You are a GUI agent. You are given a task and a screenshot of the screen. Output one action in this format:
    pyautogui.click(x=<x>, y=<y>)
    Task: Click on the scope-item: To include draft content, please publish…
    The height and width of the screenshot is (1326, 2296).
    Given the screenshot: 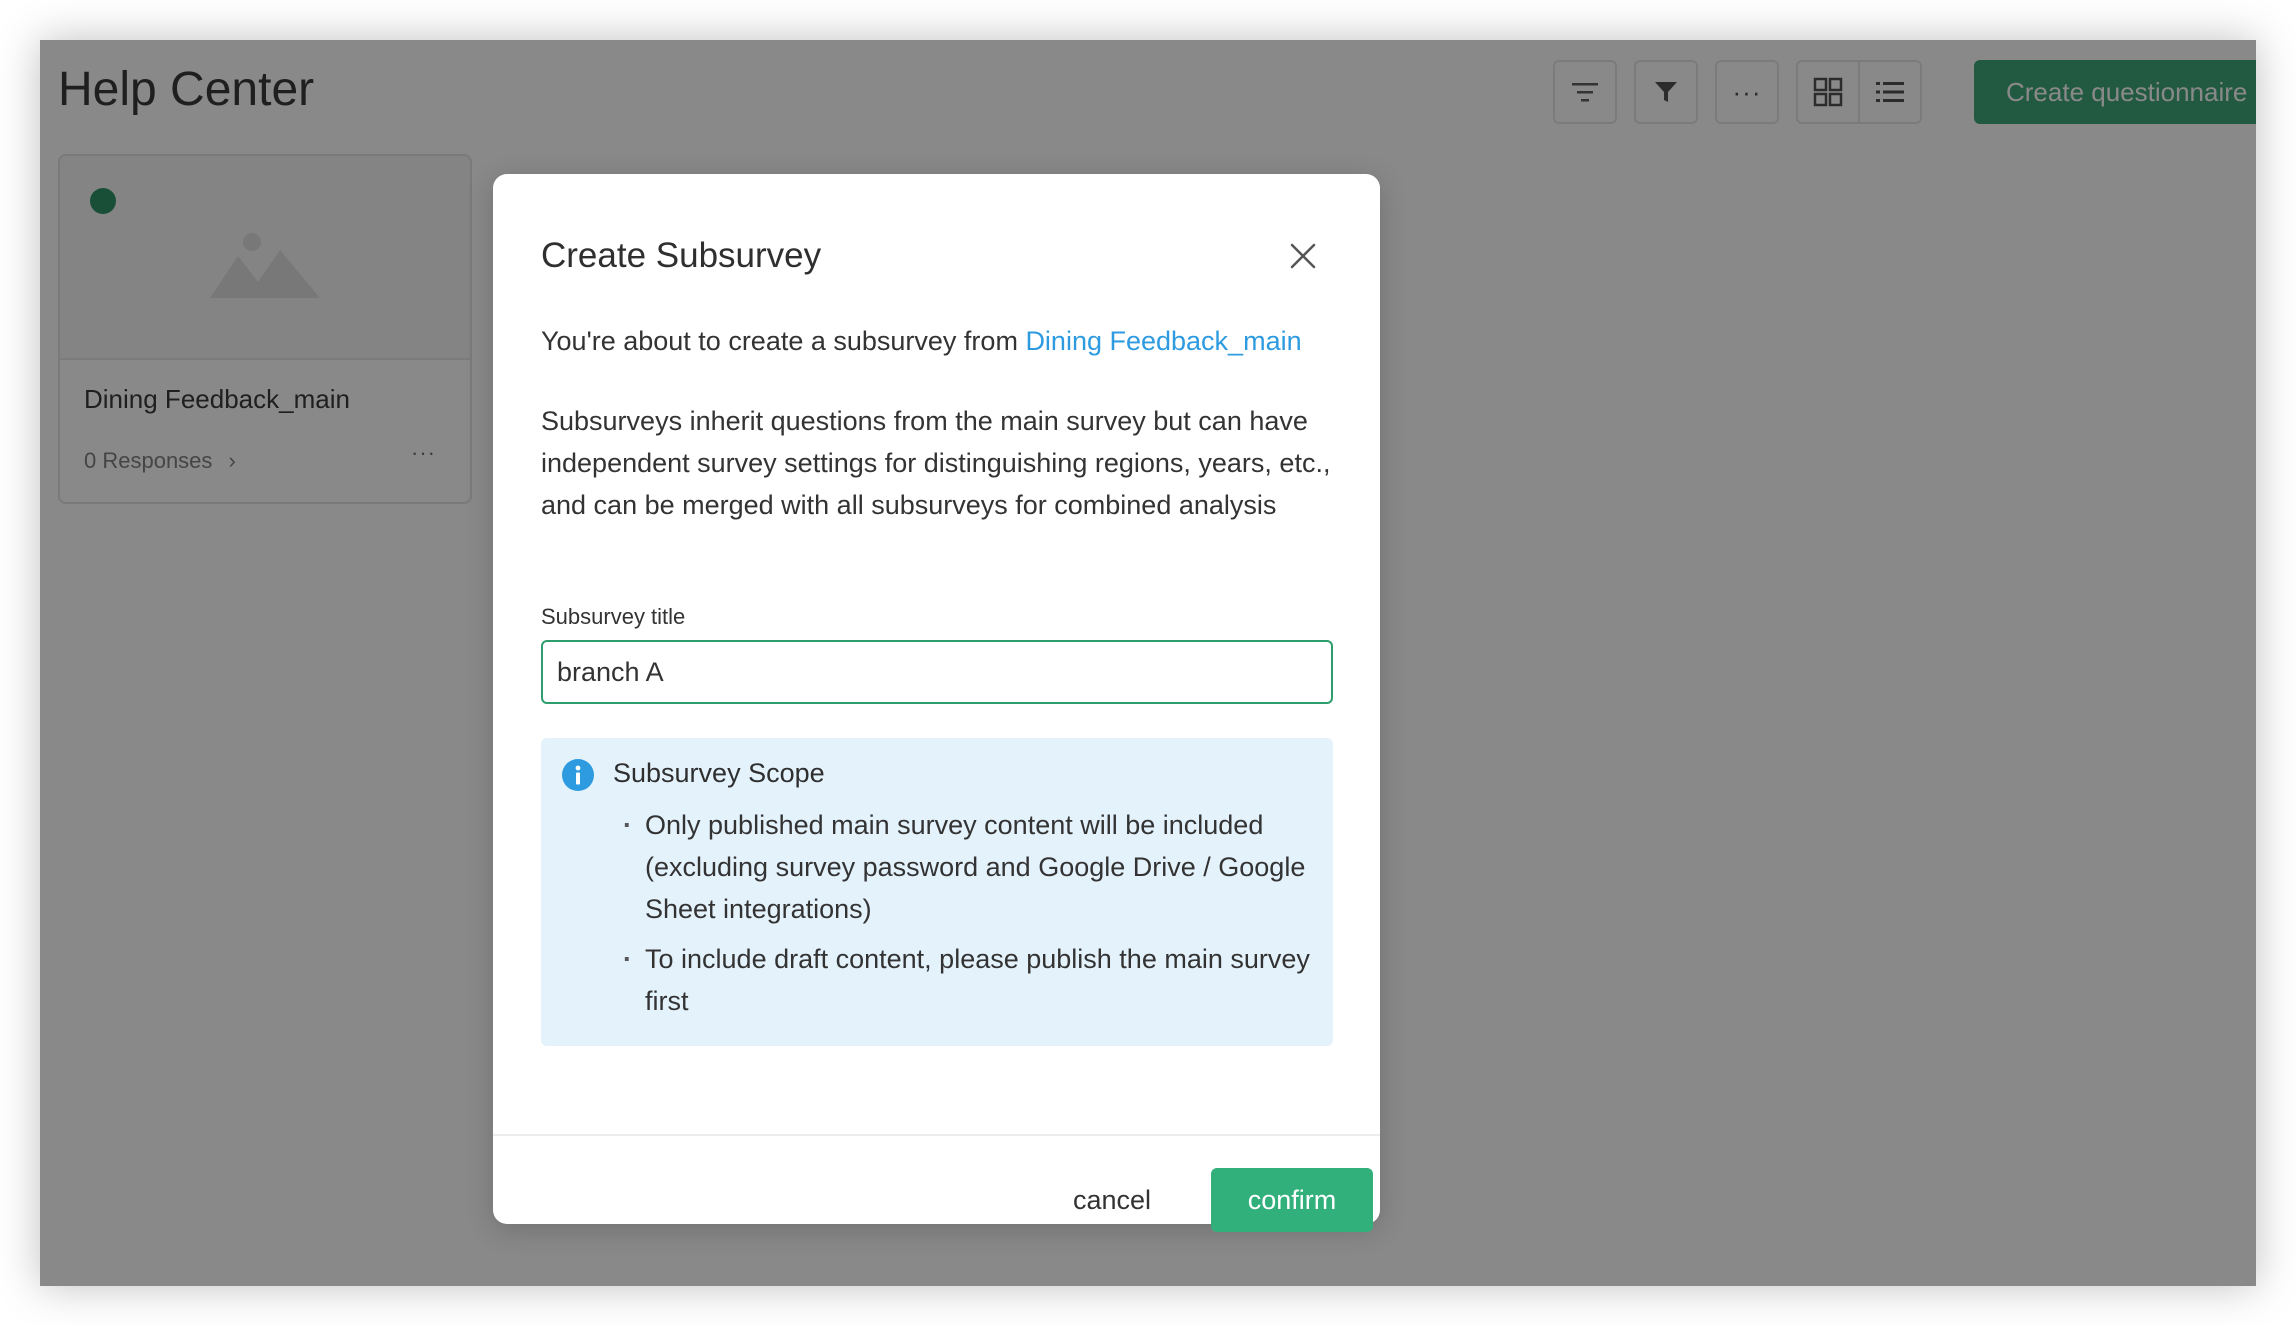 What is the action you would take?
    pyautogui.click(x=969, y=980)
    